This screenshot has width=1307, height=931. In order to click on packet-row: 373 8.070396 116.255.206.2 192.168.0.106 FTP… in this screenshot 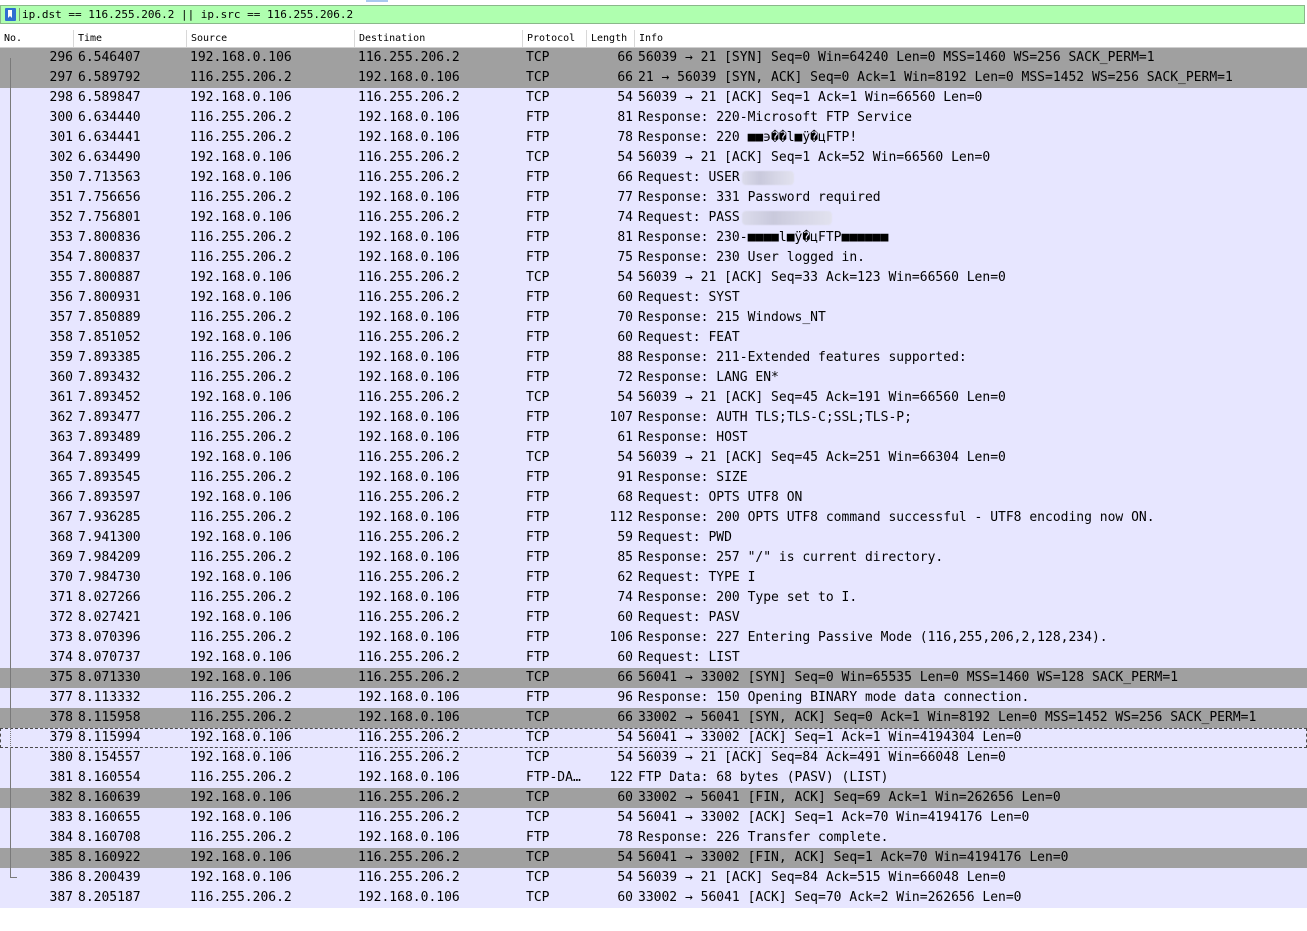, I will do `click(653, 638)`.